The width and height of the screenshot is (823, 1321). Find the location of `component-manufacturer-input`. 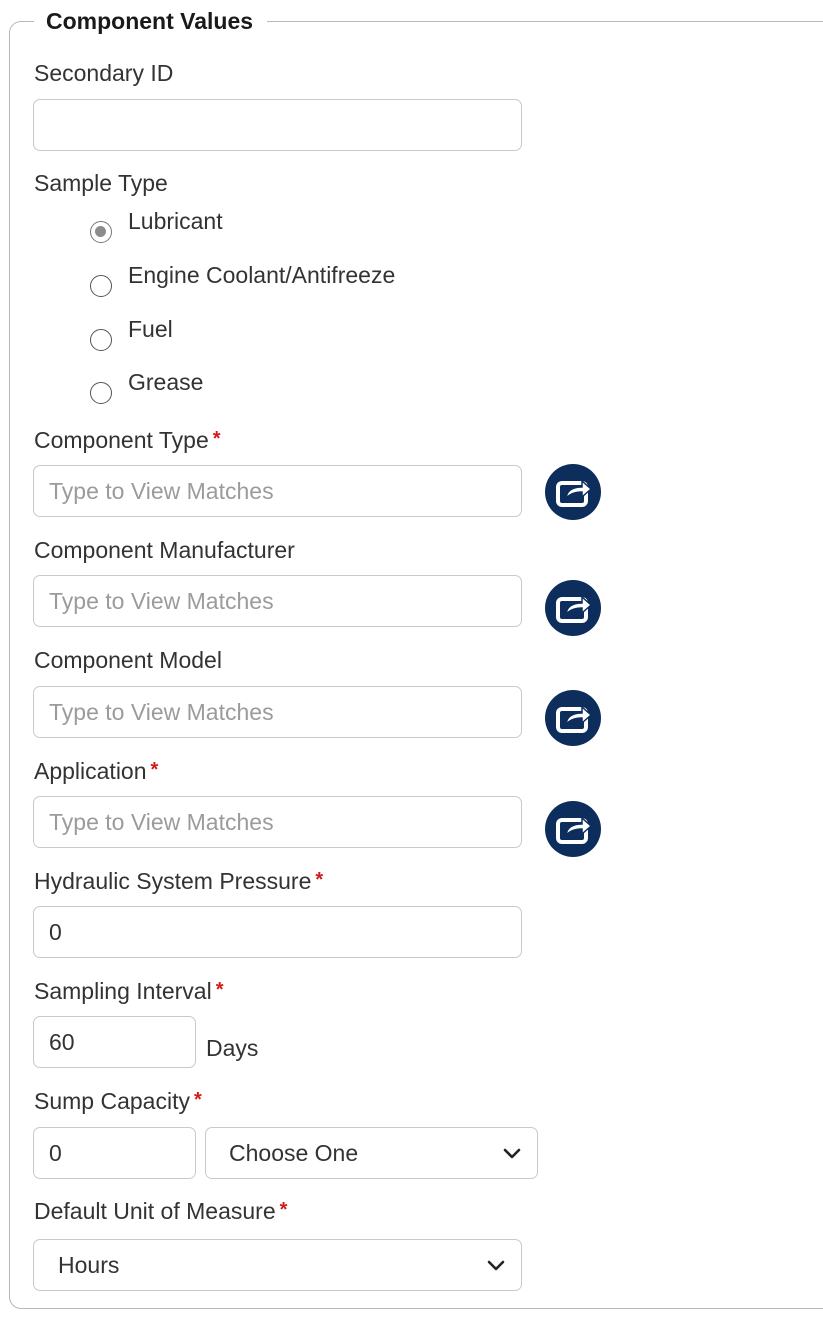

component-manufacturer-input is located at coordinates (277, 601).